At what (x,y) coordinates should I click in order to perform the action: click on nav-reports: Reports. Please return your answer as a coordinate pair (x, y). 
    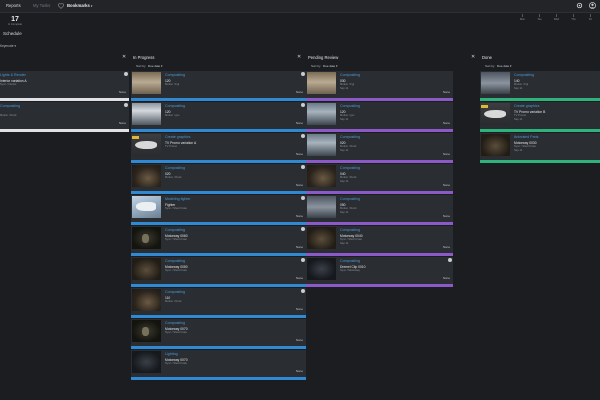
    Looking at the image, I should click on (13, 5).